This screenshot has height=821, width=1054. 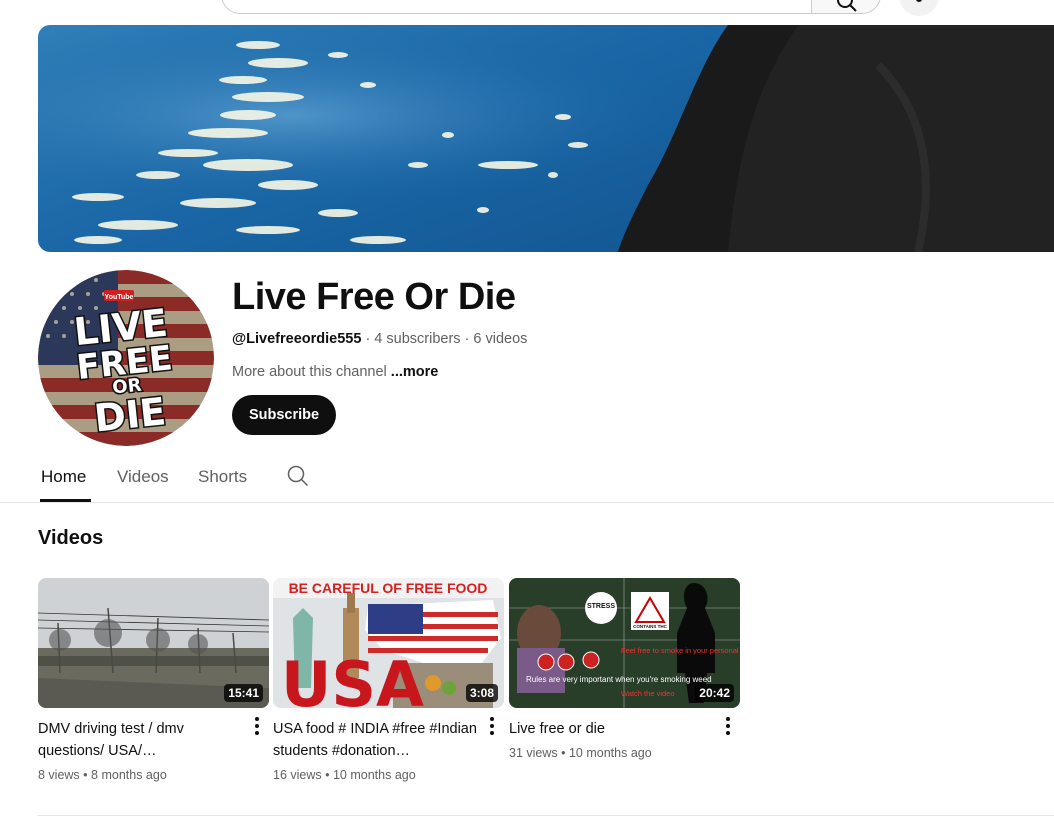 I want to click on video-duration: 15:41, so click(x=243, y=693).